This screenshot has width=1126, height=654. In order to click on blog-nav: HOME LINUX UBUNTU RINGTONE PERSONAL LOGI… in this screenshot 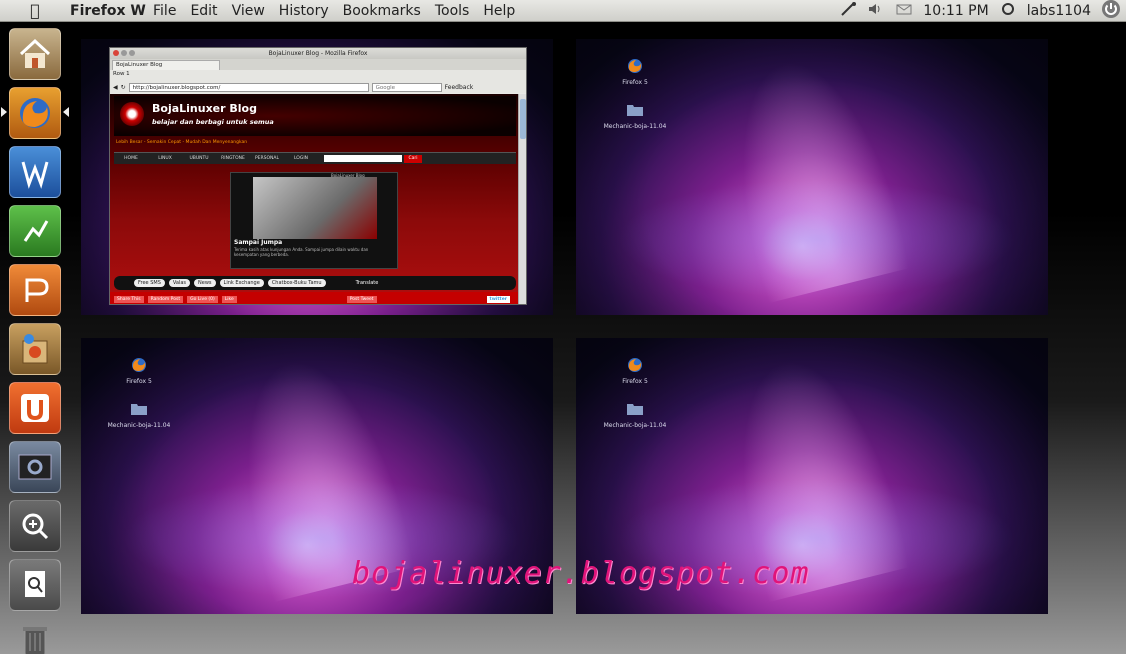, I will do `click(315, 158)`.